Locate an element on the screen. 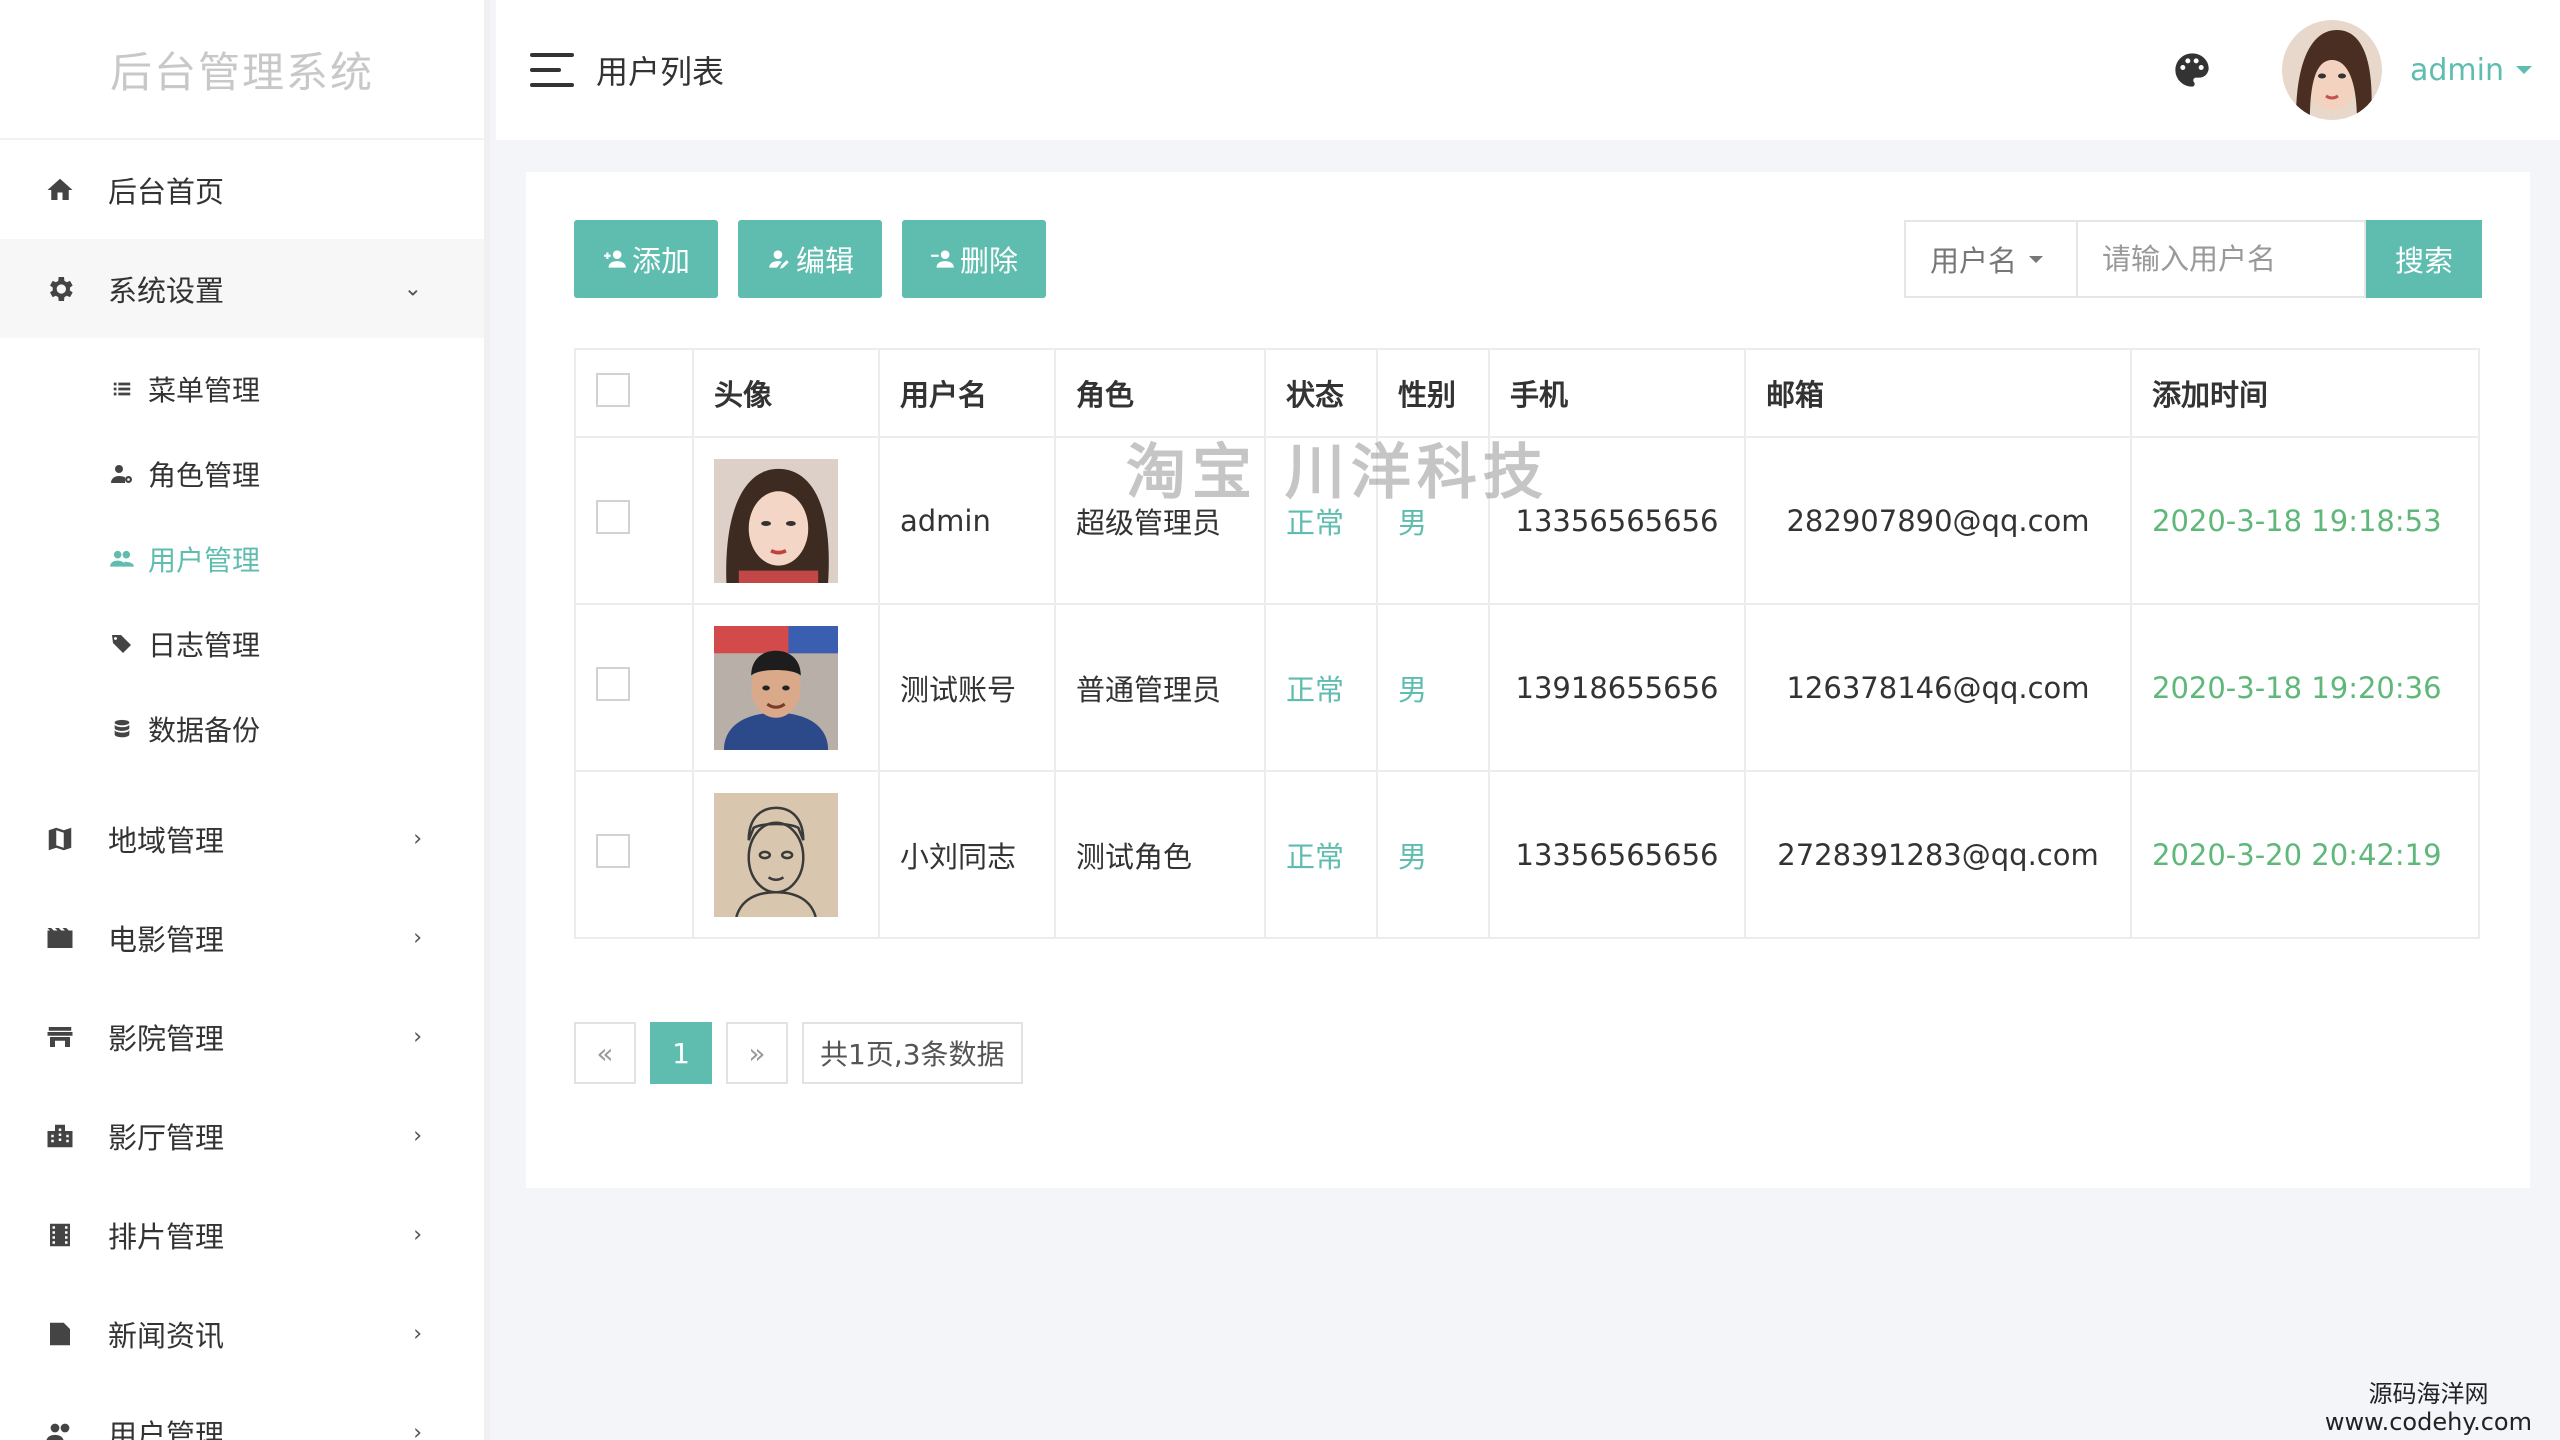 The width and height of the screenshot is (2560, 1440). sub-item-menu: 菜单管理 is located at coordinates (242, 388).